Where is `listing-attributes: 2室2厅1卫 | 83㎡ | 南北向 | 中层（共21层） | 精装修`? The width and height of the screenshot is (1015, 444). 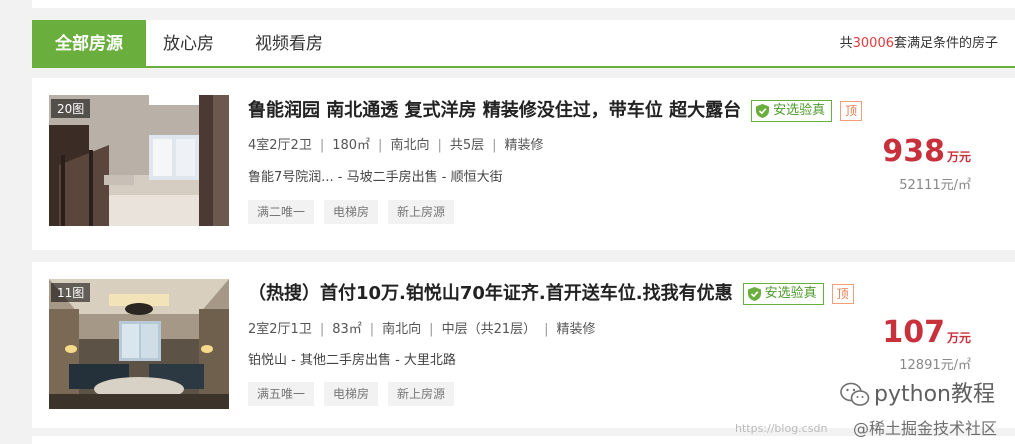 listing-attributes: 2室2厅1卫 | 83㎡ | 南北向 | 中层（共21层） | 精装修 is located at coordinates (422, 327).